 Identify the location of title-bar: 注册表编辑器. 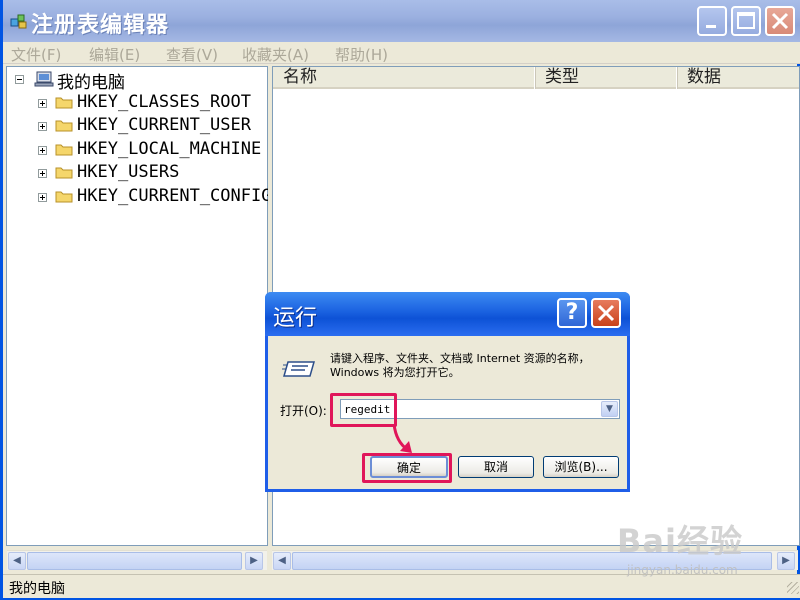
(401, 21).